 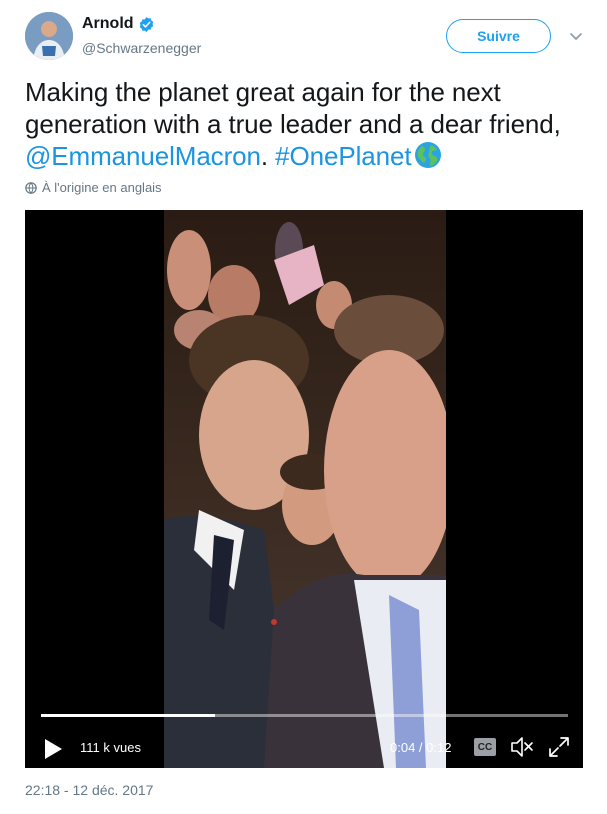 What do you see at coordinates (143, 156) in the screenshot?
I see `mention-link: @EmmanuelMacron` at bounding box center [143, 156].